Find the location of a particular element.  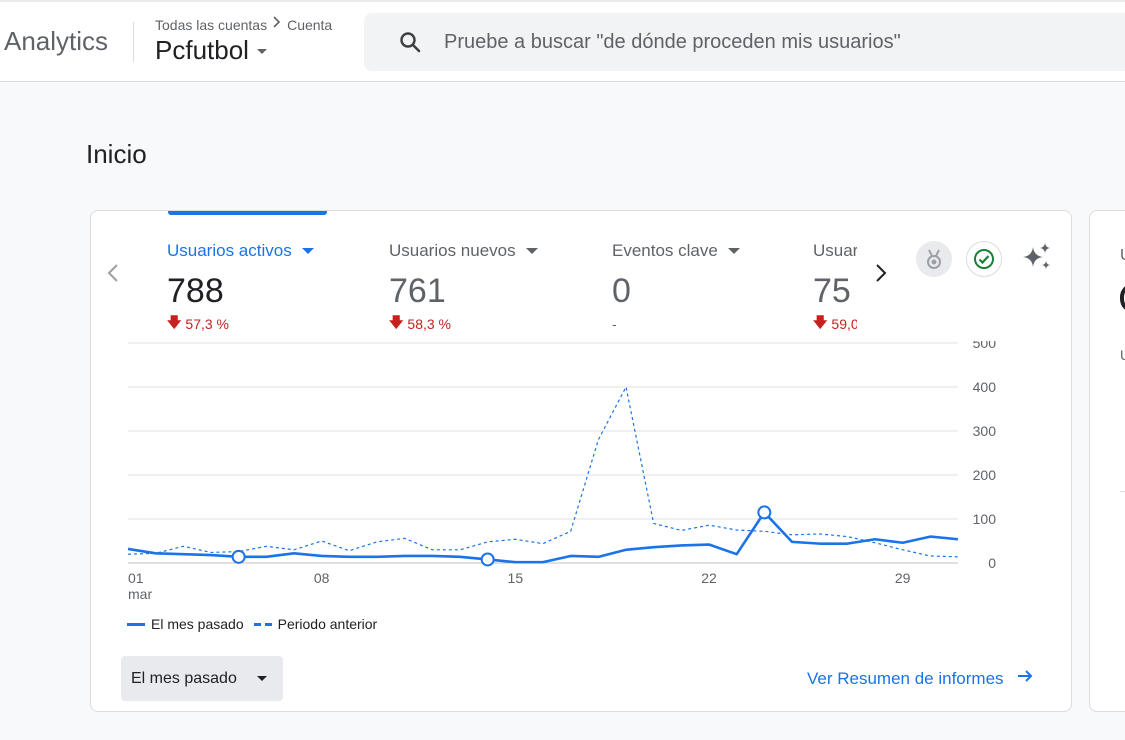

period-label: El mes pasado is located at coordinates (184, 678).